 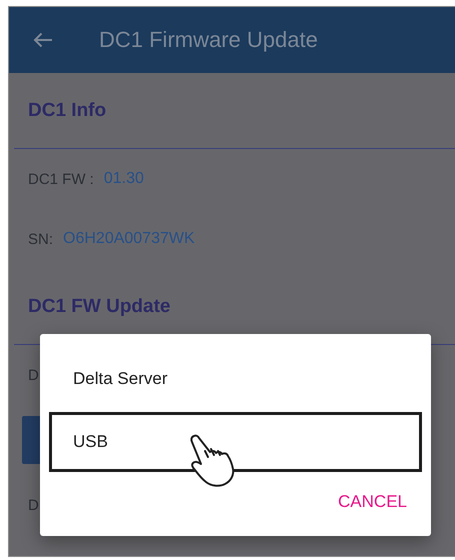 What do you see at coordinates (61, 179) in the screenshot?
I see `field-label: DC1 FW :` at bounding box center [61, 179].